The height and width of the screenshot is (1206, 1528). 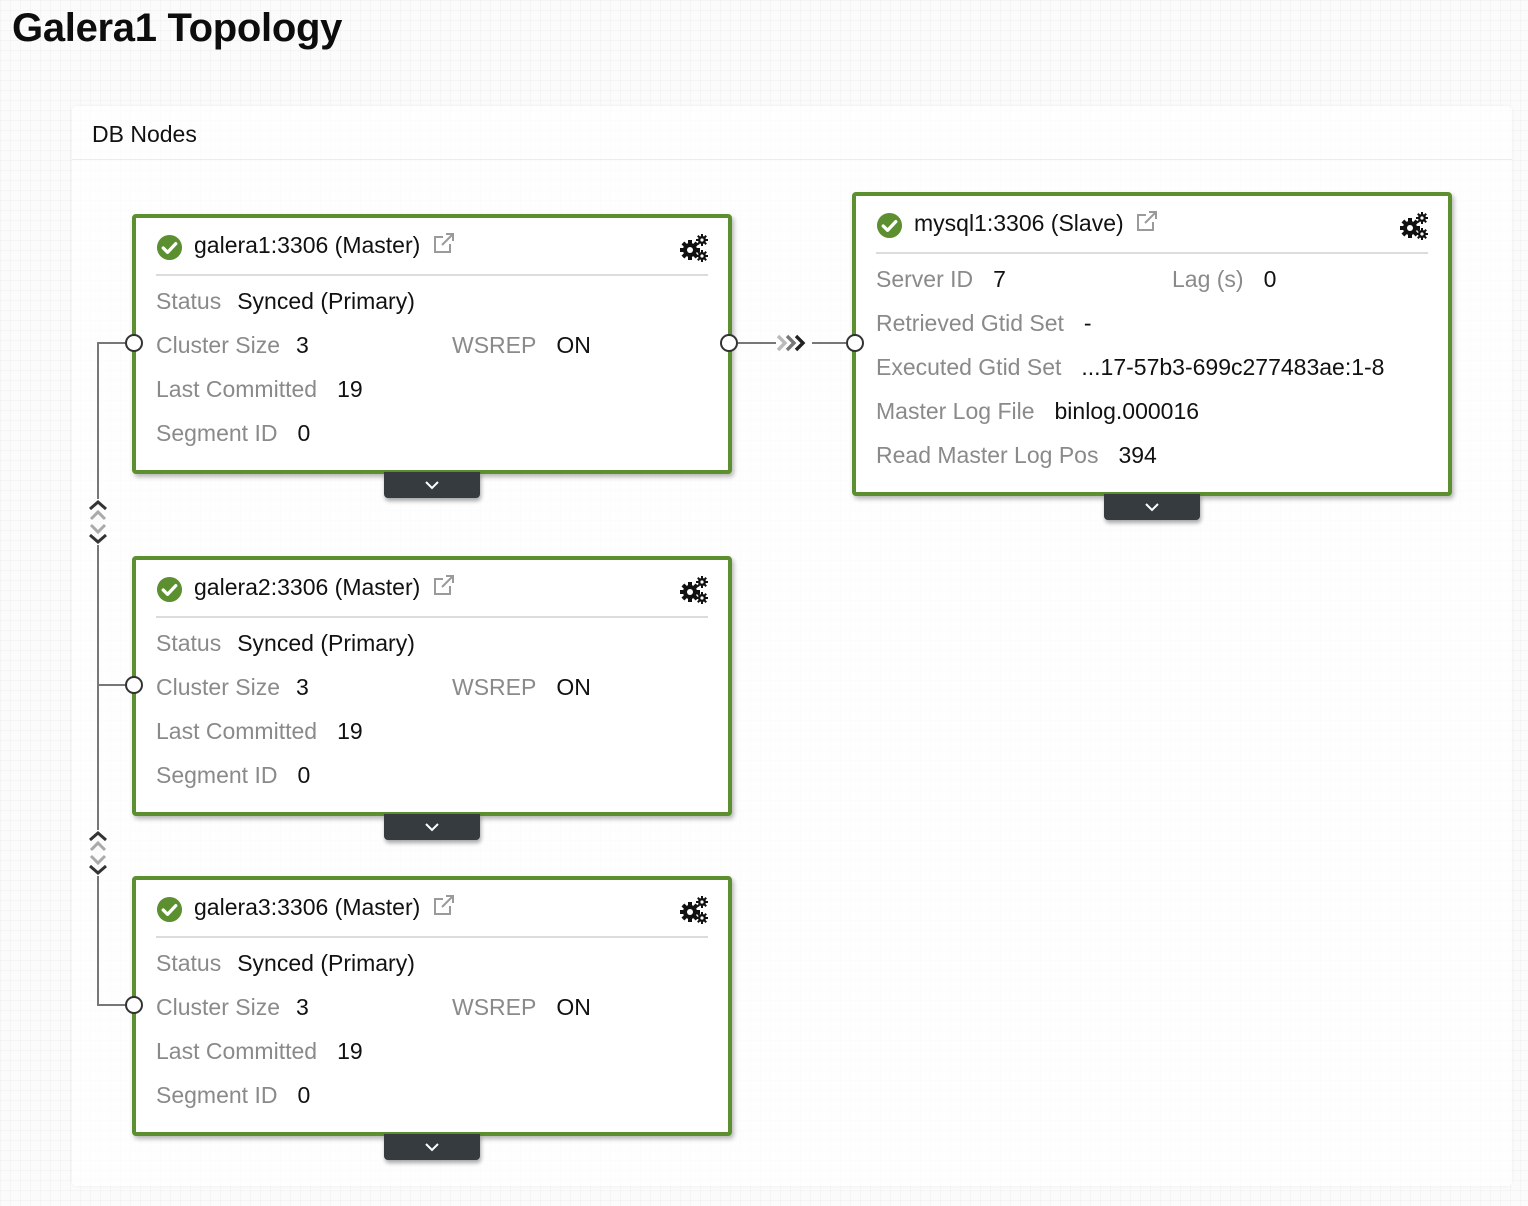 I want to click on retrieved-gtid-row: Retrieved Gtid Set -, so click(x=984, y=323).